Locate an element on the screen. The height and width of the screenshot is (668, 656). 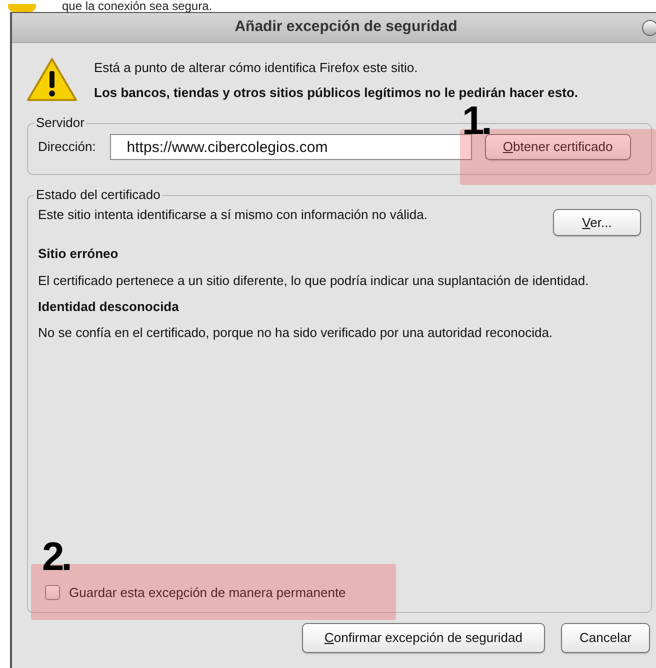
annotation-number: 2. is located at coordinates (56, 557).